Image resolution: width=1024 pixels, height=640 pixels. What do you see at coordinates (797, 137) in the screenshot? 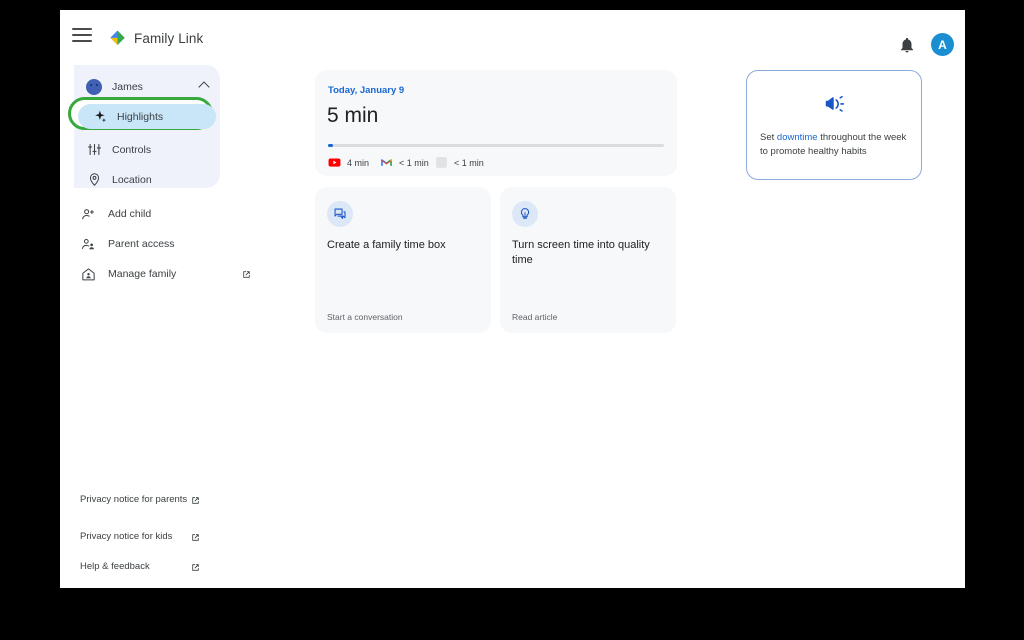
I see `downtime-link: downtime` at bounding box center [797, 137].